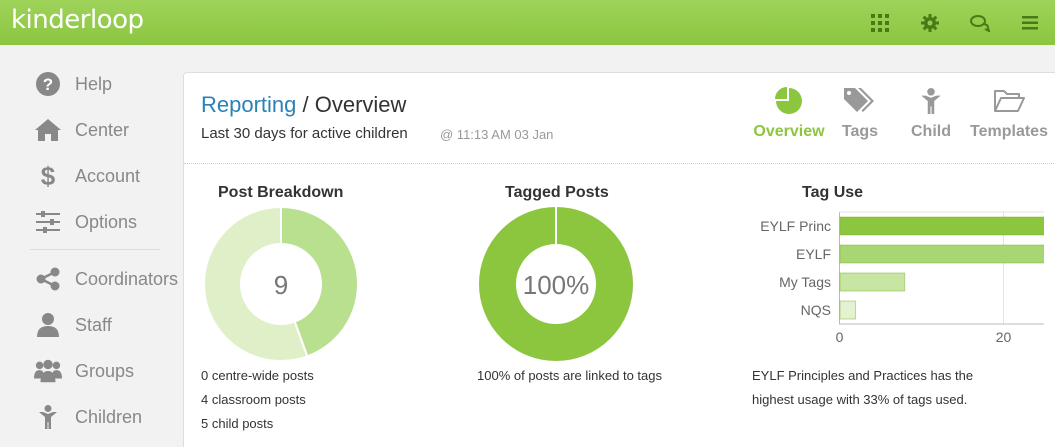 The width and height of the screenshot is (1055, 447). I want to click on kinderloop-logo: kinderloop, so click(77, 20).